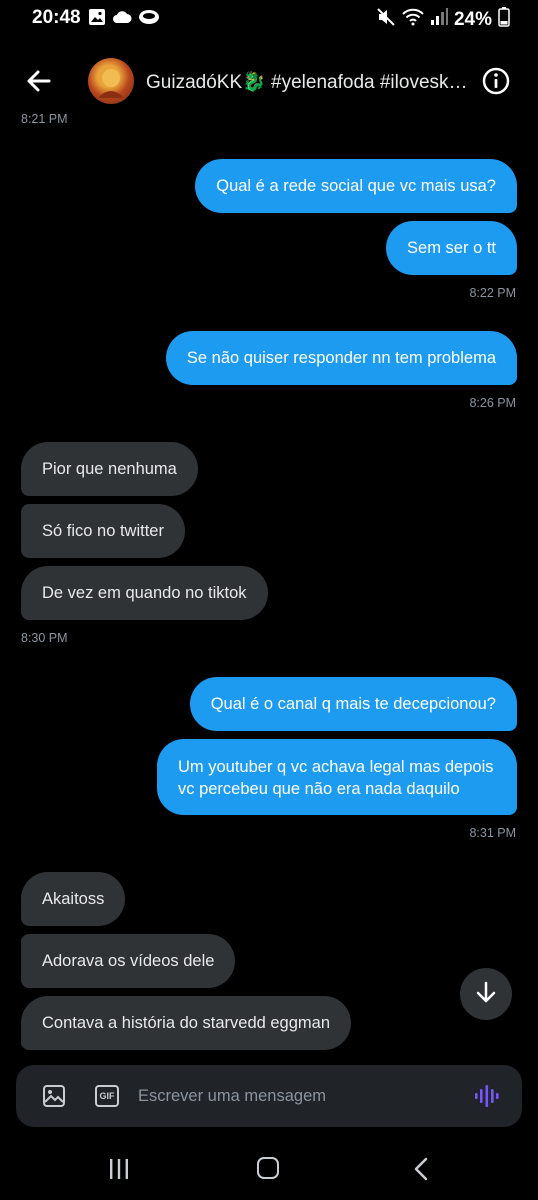 The width and height of the screenshot is (538, 1200). I want to click on incoming-message: Contava a história do starvedd eggman, so click(186, 1023).